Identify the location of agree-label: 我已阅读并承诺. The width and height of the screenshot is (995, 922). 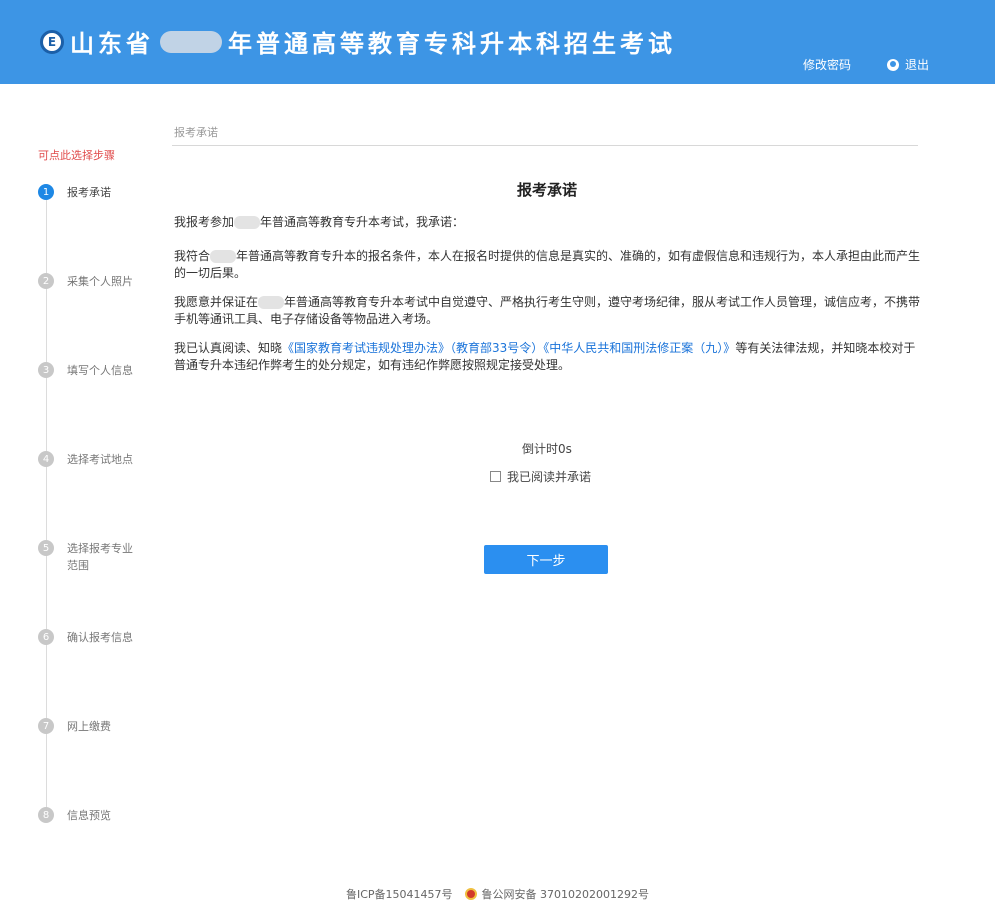
(549, 477).